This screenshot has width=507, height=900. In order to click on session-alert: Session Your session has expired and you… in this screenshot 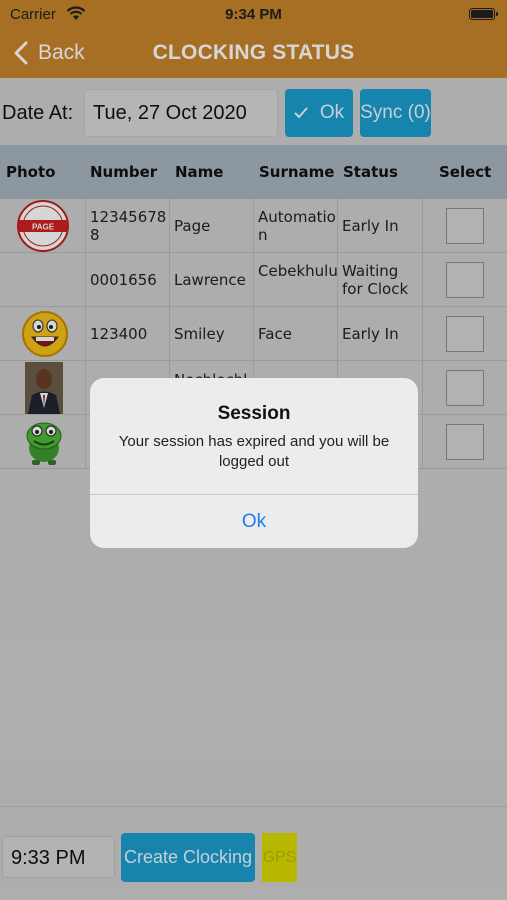, I will do `click(254, 463)`.